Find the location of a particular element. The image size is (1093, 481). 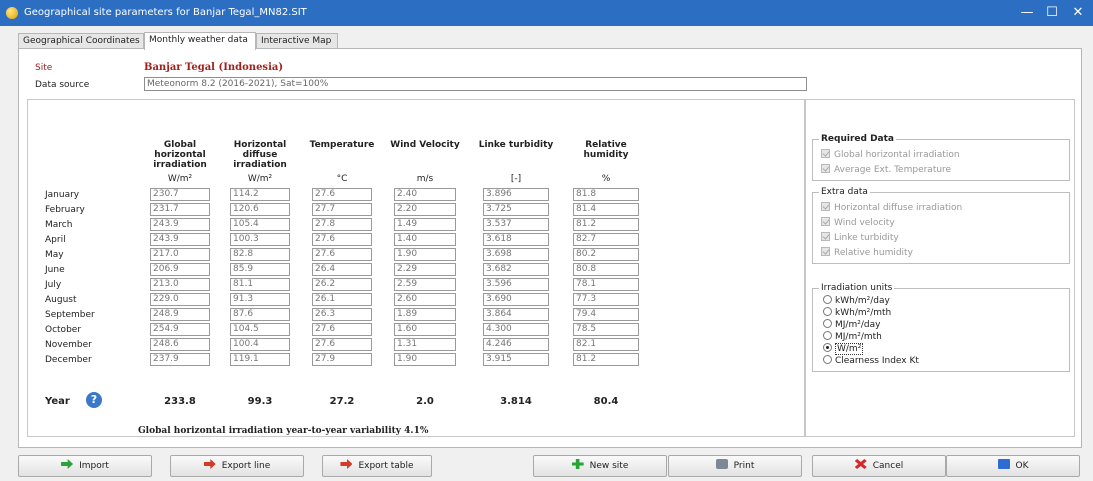

export-line-button: Export line is located at coordinates (237, 466).